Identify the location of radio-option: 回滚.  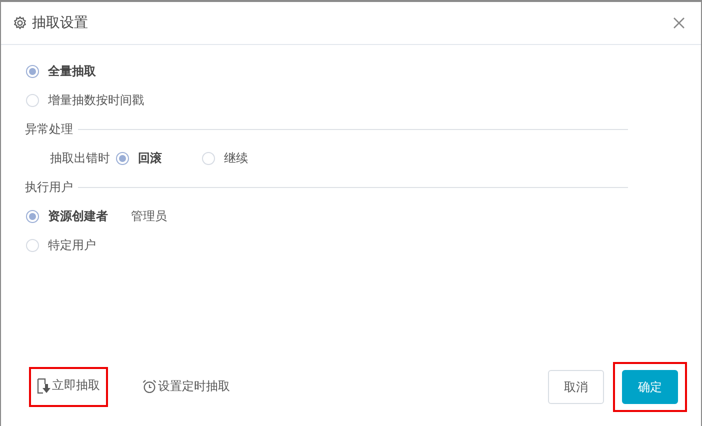
(156, 158).